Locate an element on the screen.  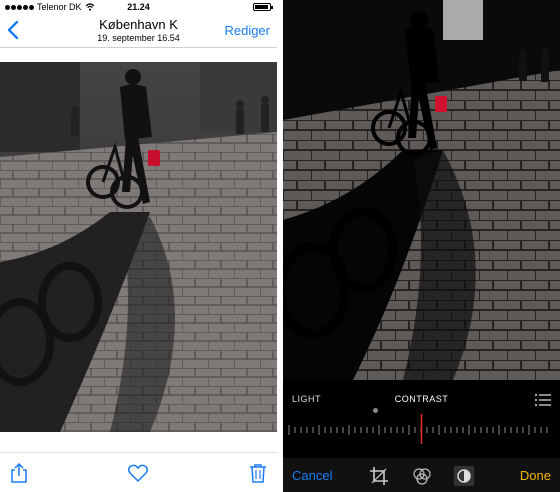
photo-toolbar is located at coordinates (138, 472).